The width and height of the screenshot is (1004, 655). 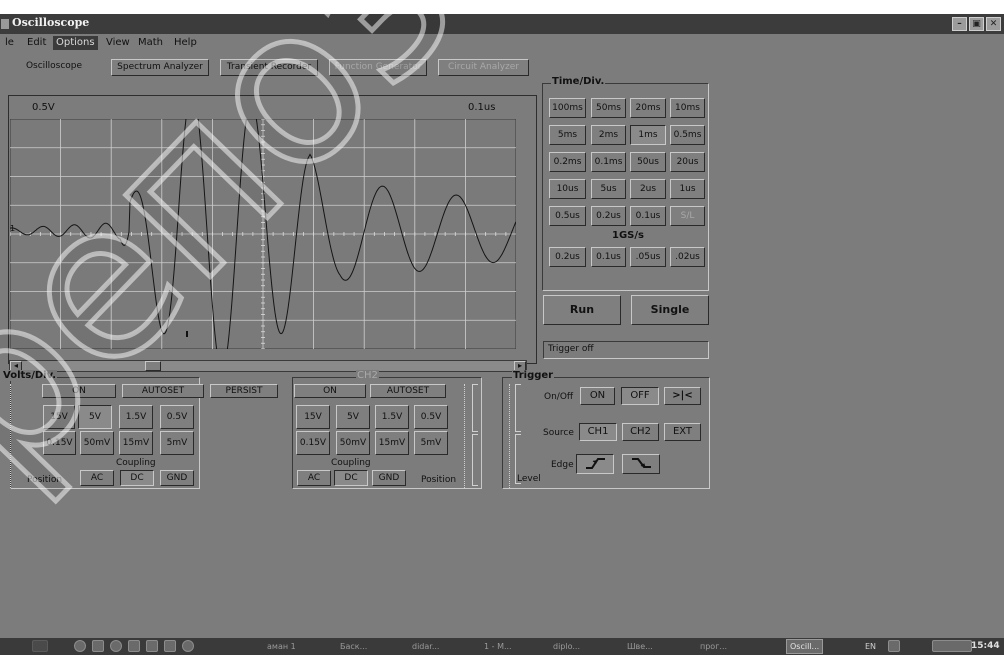 What do you see at coordinates (392, 417) in the screenshot?
I see `ch2-volts-1-5v-button: 1.5V` at bounding box center [392, 417].